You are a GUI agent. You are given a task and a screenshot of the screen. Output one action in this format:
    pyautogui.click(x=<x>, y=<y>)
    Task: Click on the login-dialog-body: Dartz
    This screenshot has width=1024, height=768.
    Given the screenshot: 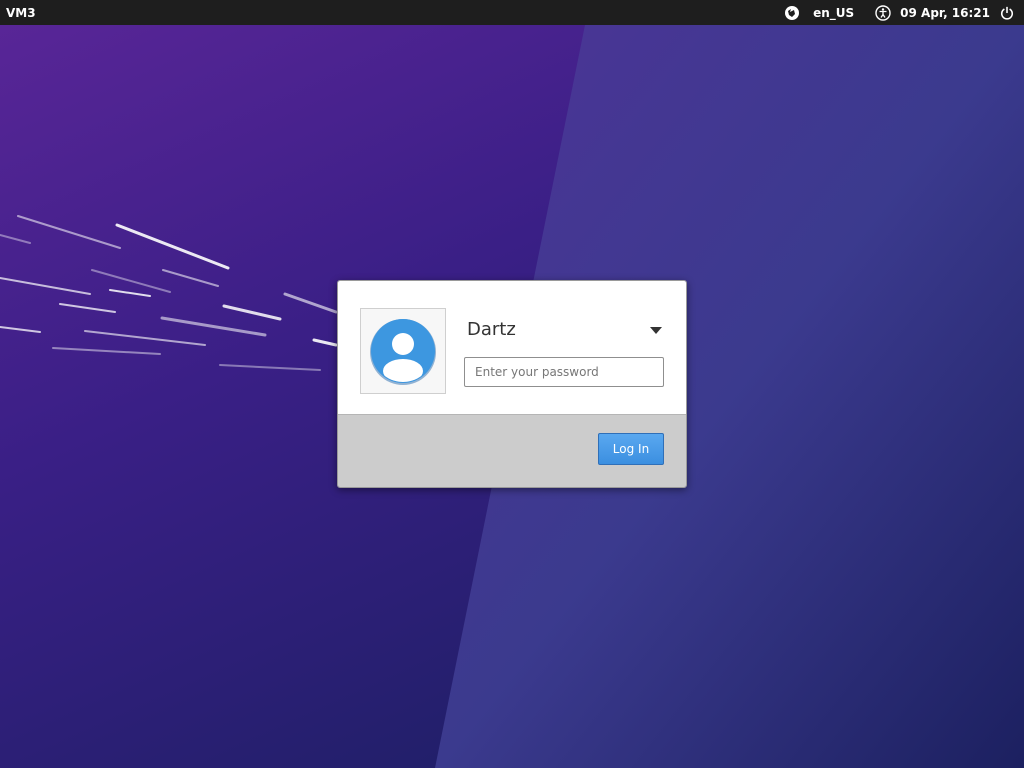 What is the action you would take?
    pyautogui.click(x=512, y=347)
    